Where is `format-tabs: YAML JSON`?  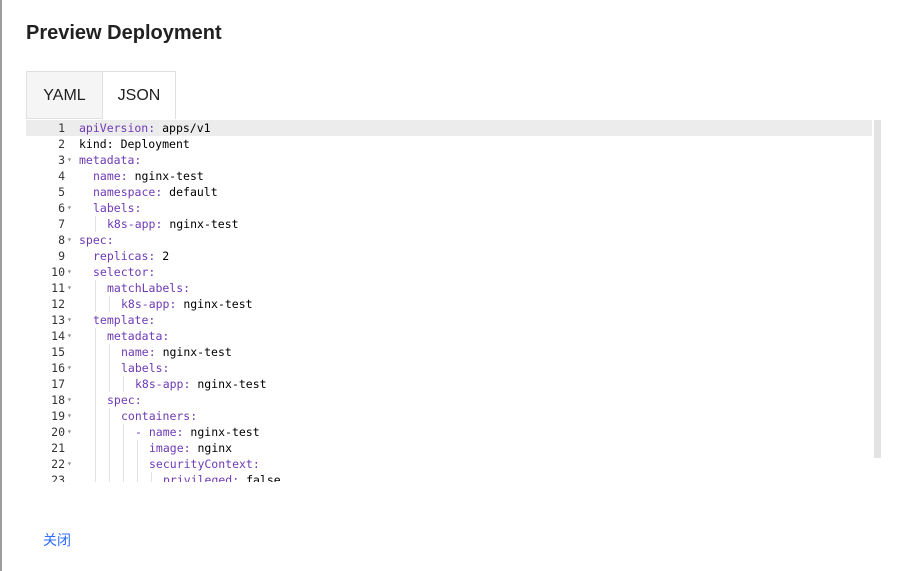 format-tabs: YAML JSON is located at coordinates (101, 95).